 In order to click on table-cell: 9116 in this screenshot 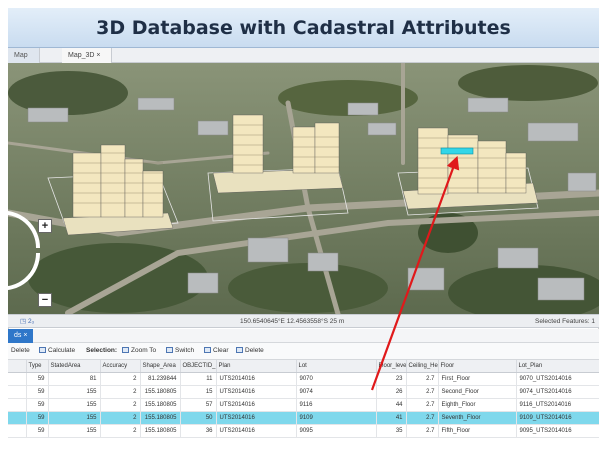, I will do `click(336, 405)`.